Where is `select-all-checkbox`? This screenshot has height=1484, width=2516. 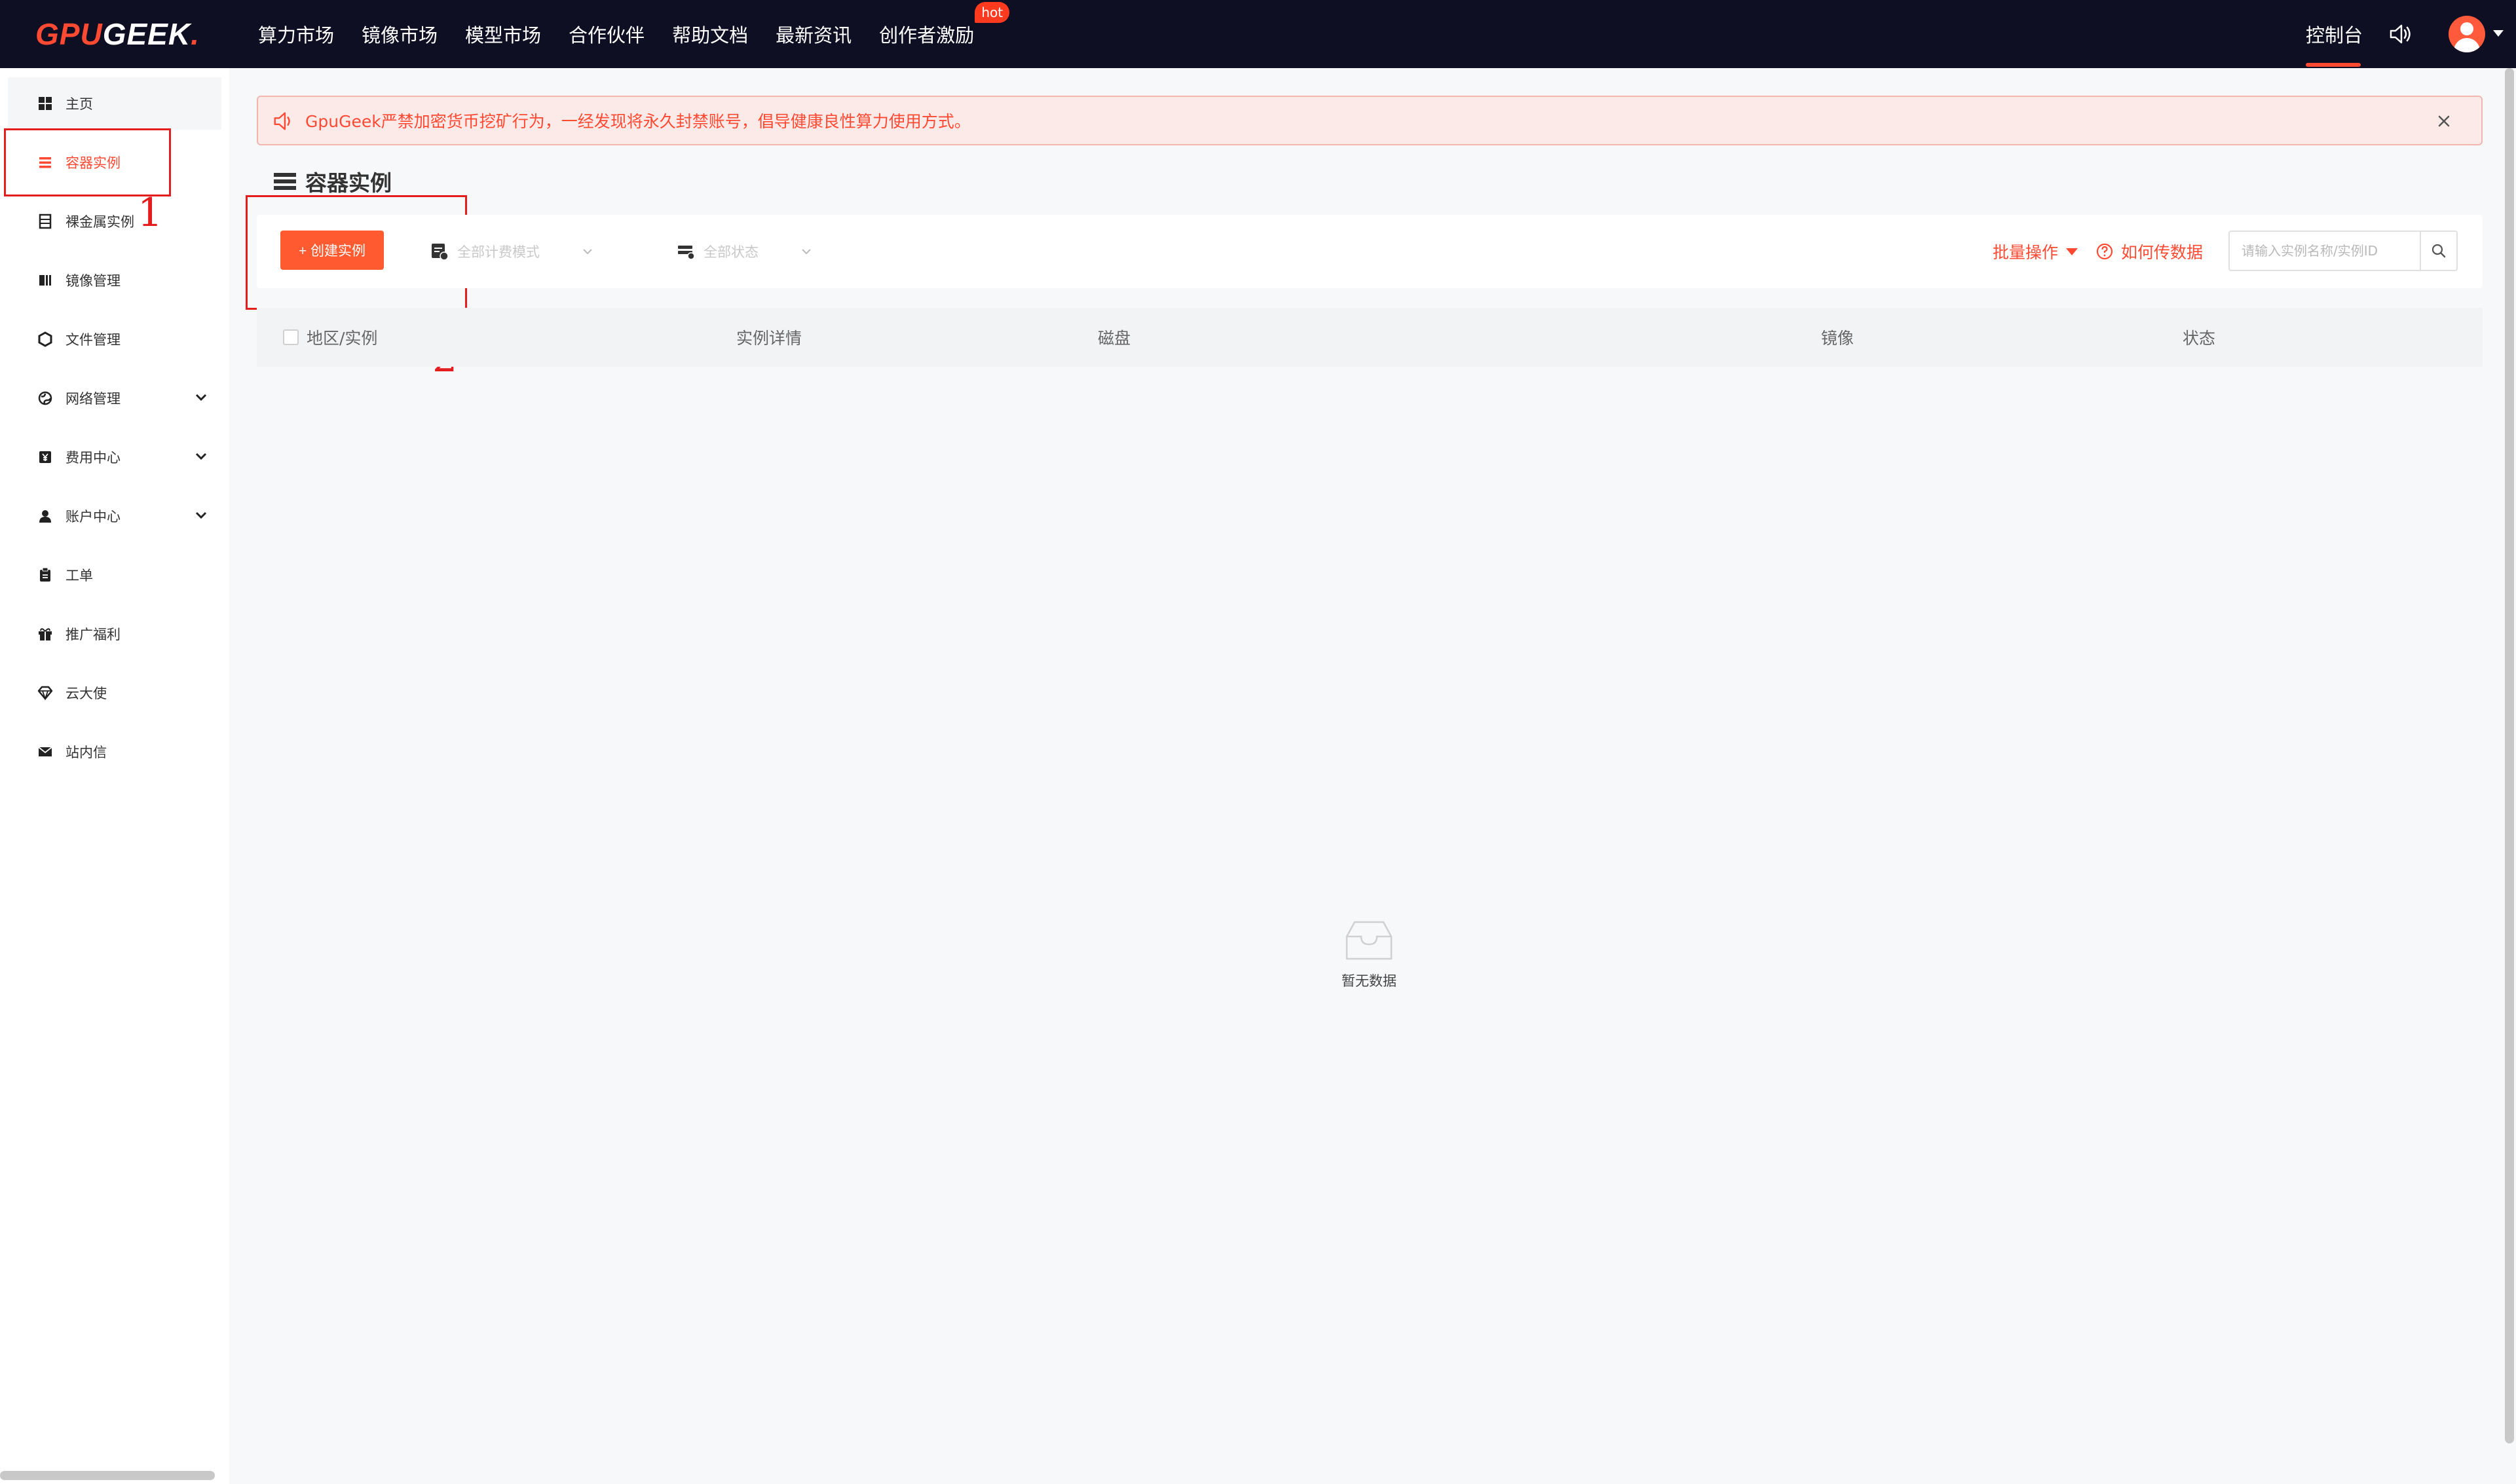 select-all-checkbox is located at coordinates (291, 337).